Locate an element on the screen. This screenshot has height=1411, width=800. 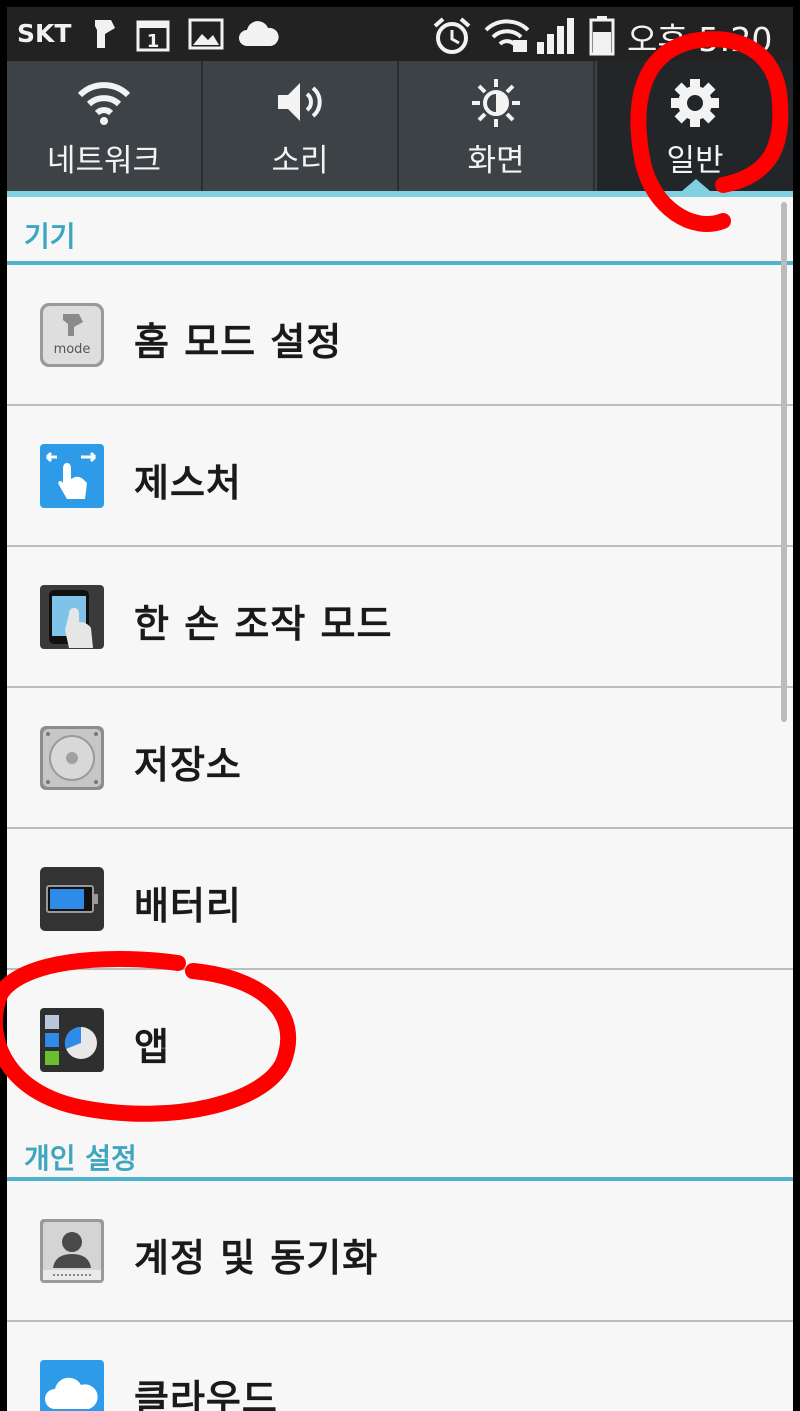
tab-general-label: 일반 is located at coordinates (695, 161).